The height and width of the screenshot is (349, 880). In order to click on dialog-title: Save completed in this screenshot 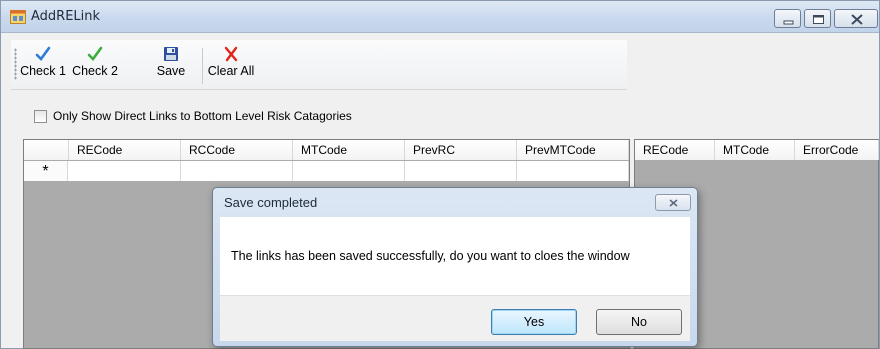, I will do `click(271, 202)`.